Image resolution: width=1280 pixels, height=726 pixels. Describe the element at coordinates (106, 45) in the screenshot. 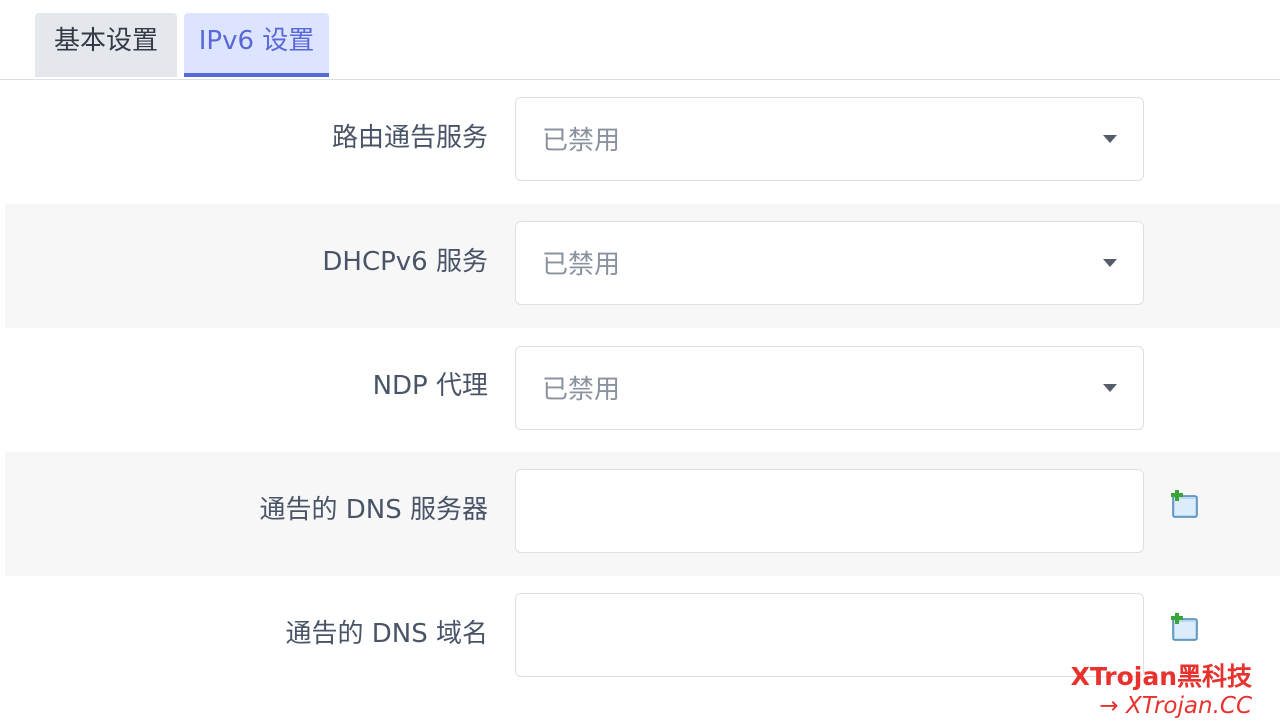

I see `tab-basic-settings: 基本设置` at that location.